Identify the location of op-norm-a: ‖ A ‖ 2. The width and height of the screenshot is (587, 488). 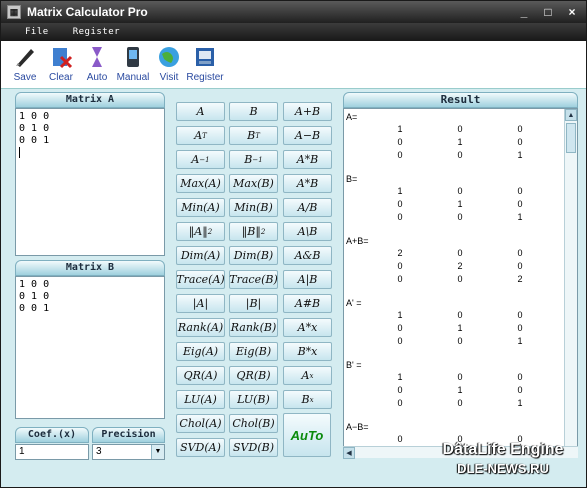
(200, 231).